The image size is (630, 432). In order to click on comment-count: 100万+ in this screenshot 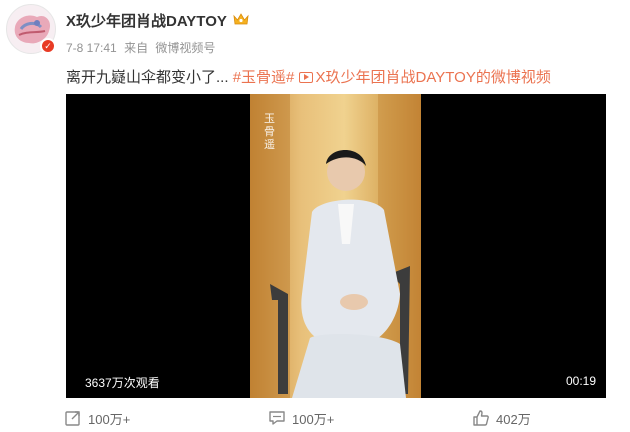, I will do `click(313, 419)`.